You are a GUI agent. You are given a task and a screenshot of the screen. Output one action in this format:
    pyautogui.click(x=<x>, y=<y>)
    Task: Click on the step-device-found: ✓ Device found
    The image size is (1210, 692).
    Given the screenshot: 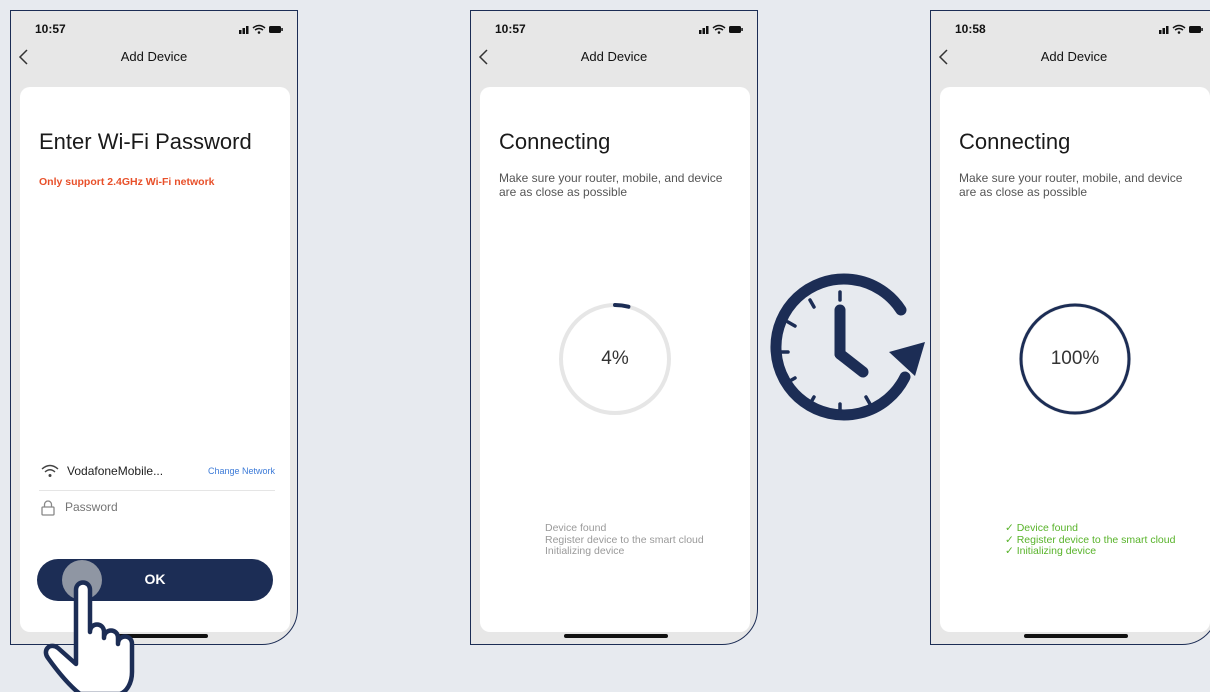 What is the action you would take?
    pyautogui.click(x=1042, y=528)
    